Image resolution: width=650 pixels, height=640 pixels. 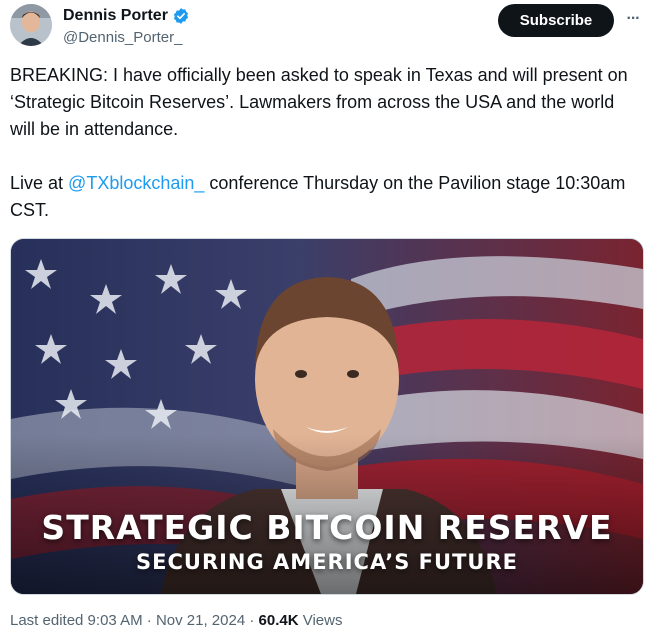 What do you see at coordinates (181, 16) in the screenshot?
I see `verified-badge-icon` at bounding box center [181, 16].